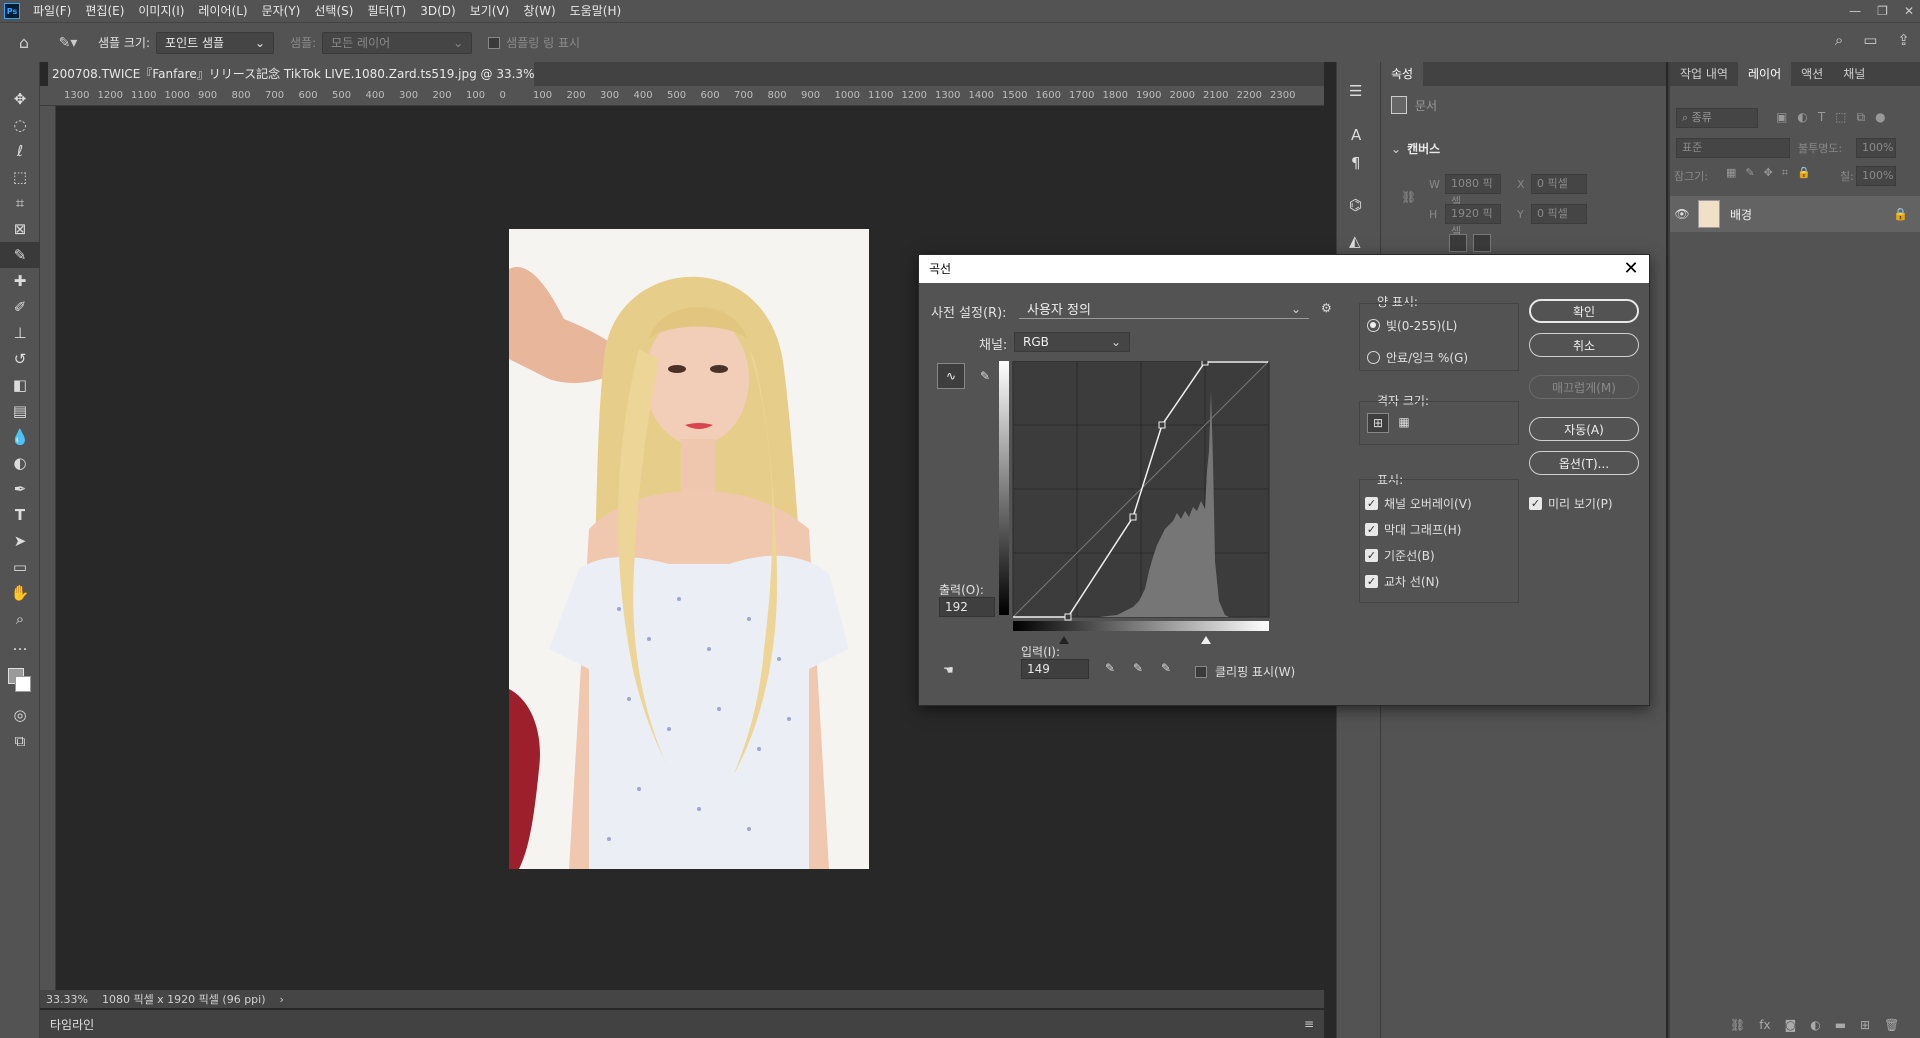 The height and width of the screenshot is (1038, 1920). What do you see at coordinates (67, 999) in the screenshot?
I see `zoom-level: 33.33%` at bounding box center [67, 999].